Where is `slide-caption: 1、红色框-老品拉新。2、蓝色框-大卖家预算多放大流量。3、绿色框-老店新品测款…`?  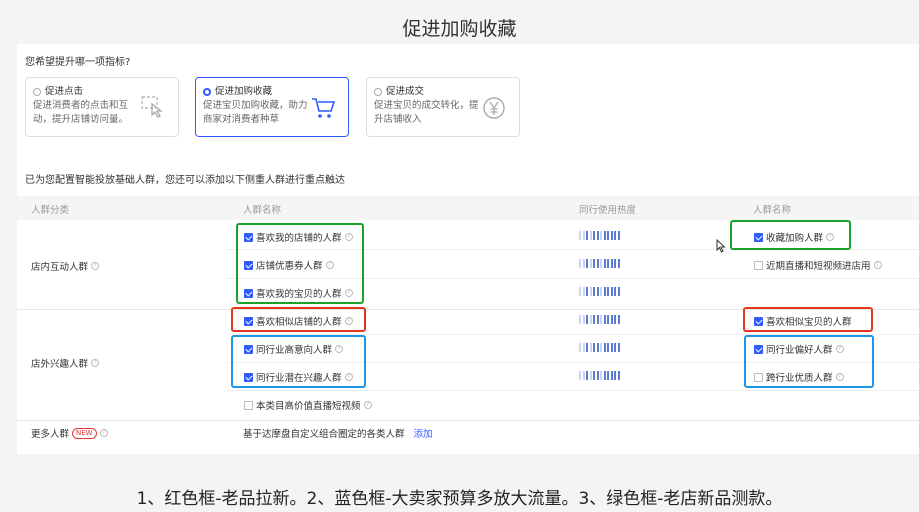 slide-caption: 1、红色框-老品拉新。2、蓝色框-大卖家预算多放大流量。3、绿色框-老店新品测款… is located at coordinates (459, 499).